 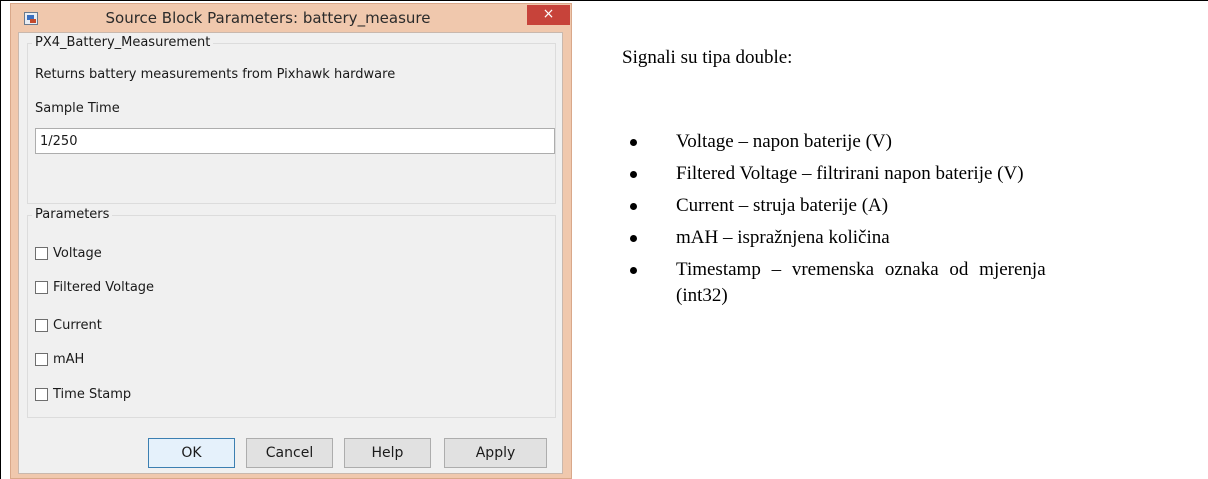 I want to click on current-checkbox-label: Current, so click(x=77, y=325).